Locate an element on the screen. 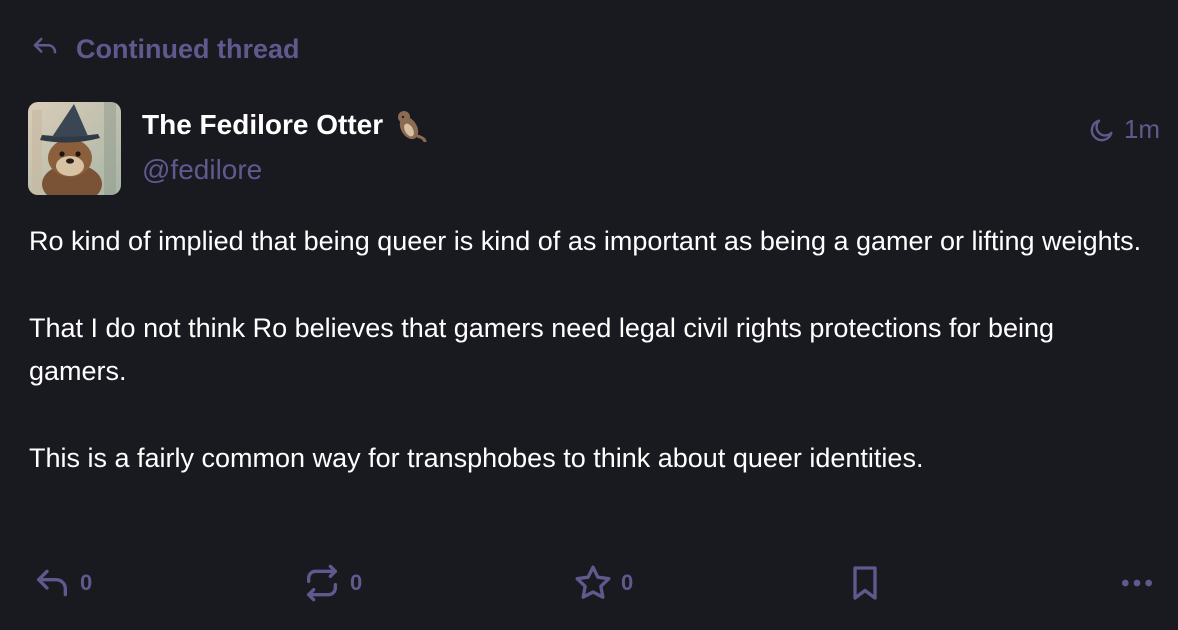  author-display-name: The Fedilore Otter is located at coordinates (284, 125).